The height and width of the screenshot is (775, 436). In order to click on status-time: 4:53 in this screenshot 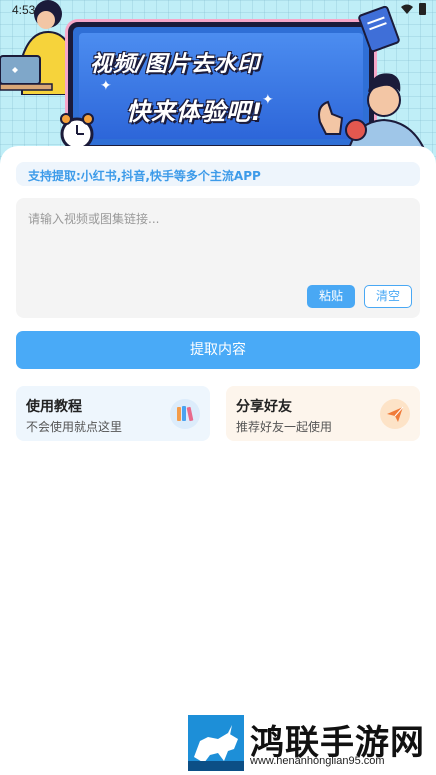, I will do `click(24, 10)`.